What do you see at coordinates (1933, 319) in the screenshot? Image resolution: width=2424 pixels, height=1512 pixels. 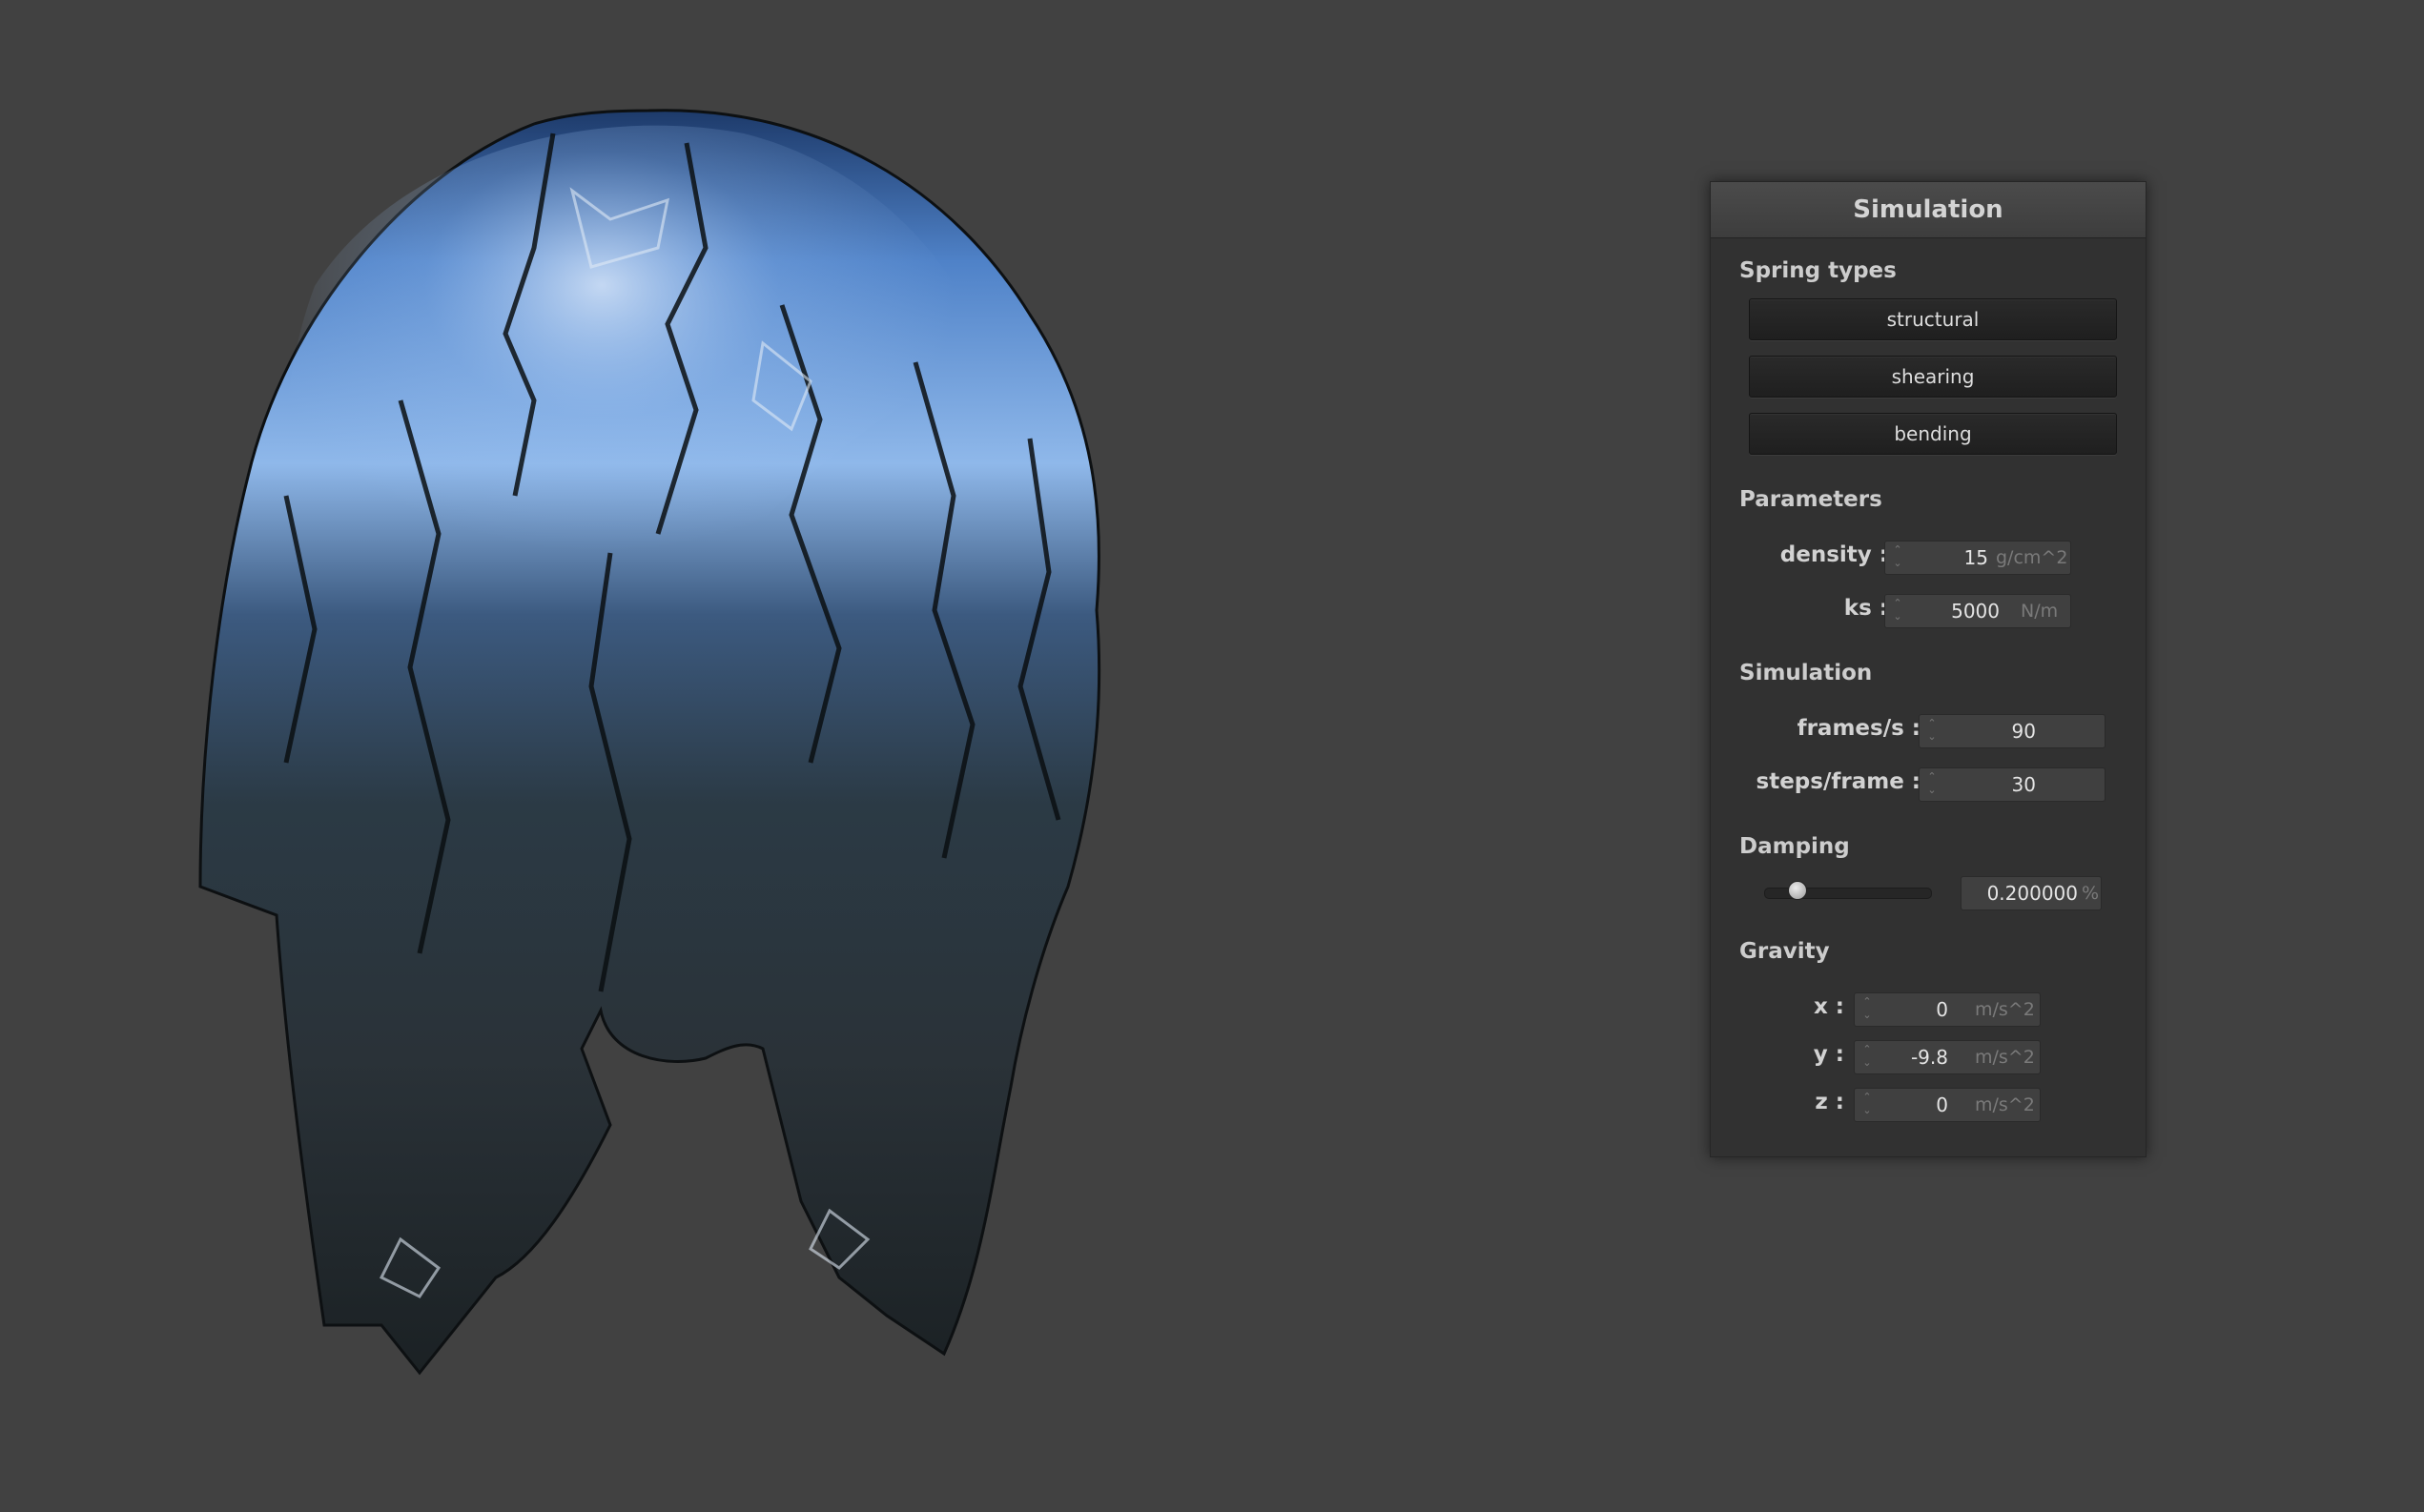 I see `structural-button: structural` at bounding box center [1933, 319].